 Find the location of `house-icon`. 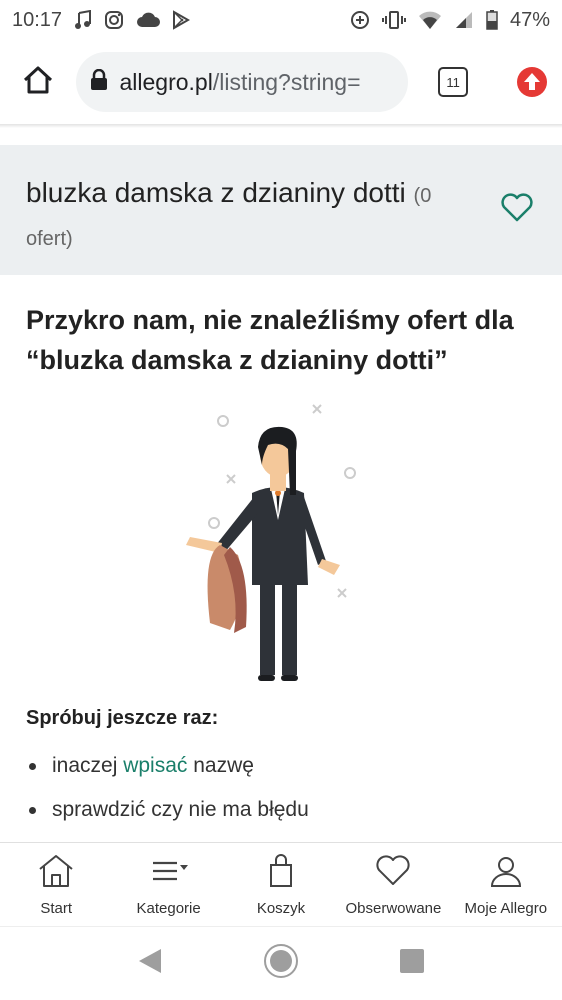

house-icon is located at coordinates (56, 873).